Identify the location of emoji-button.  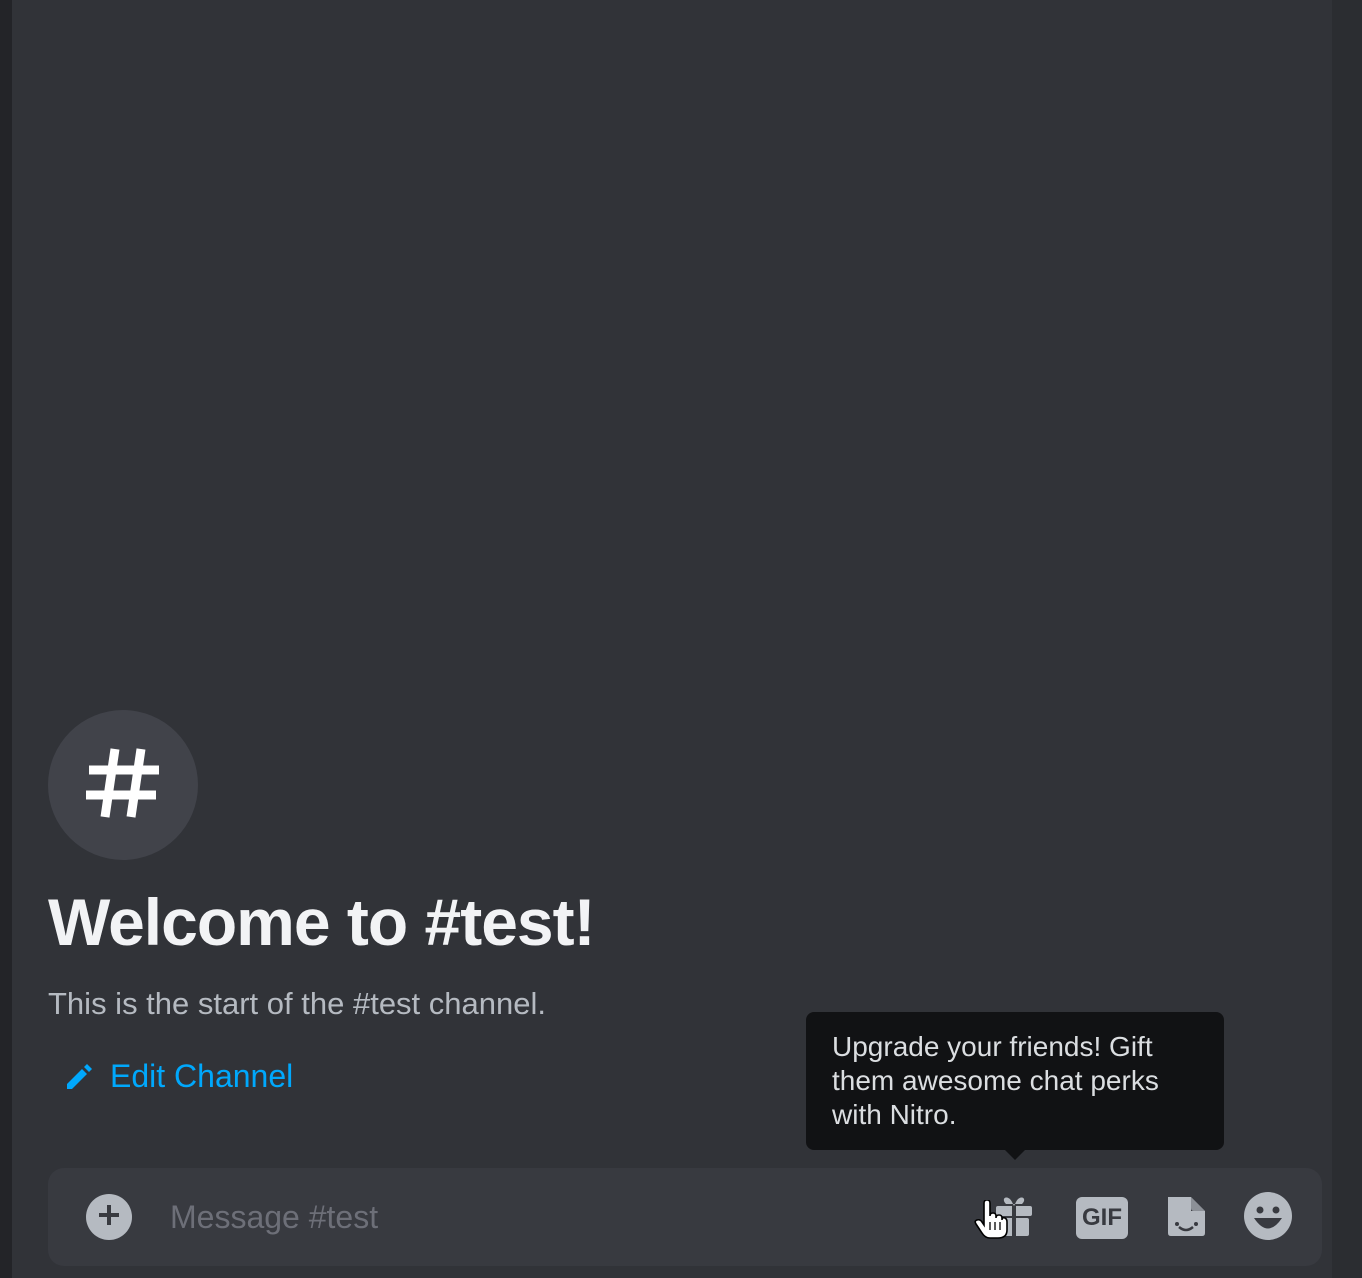
(1268, 1218).